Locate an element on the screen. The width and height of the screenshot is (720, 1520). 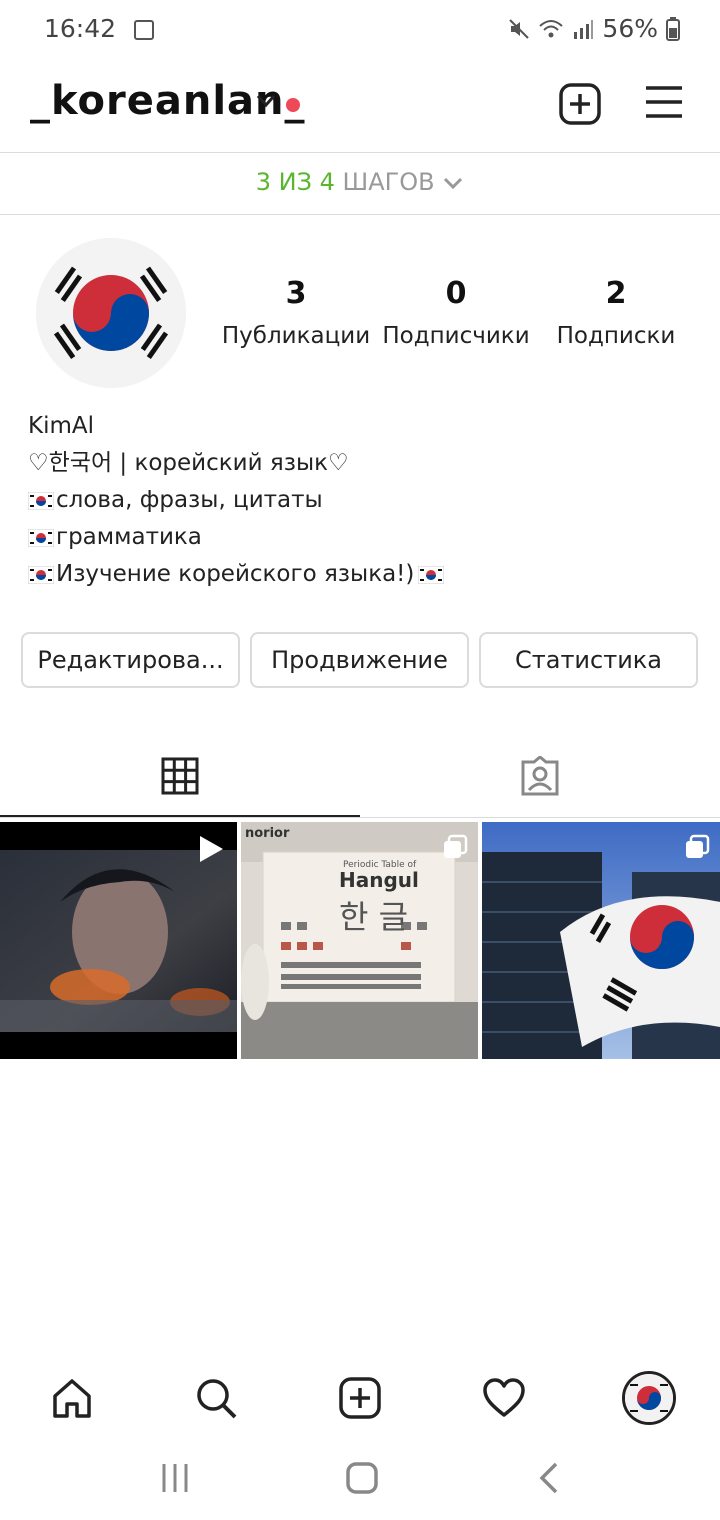
following-count: 2 Подписки is located at coordinates (616, 312).